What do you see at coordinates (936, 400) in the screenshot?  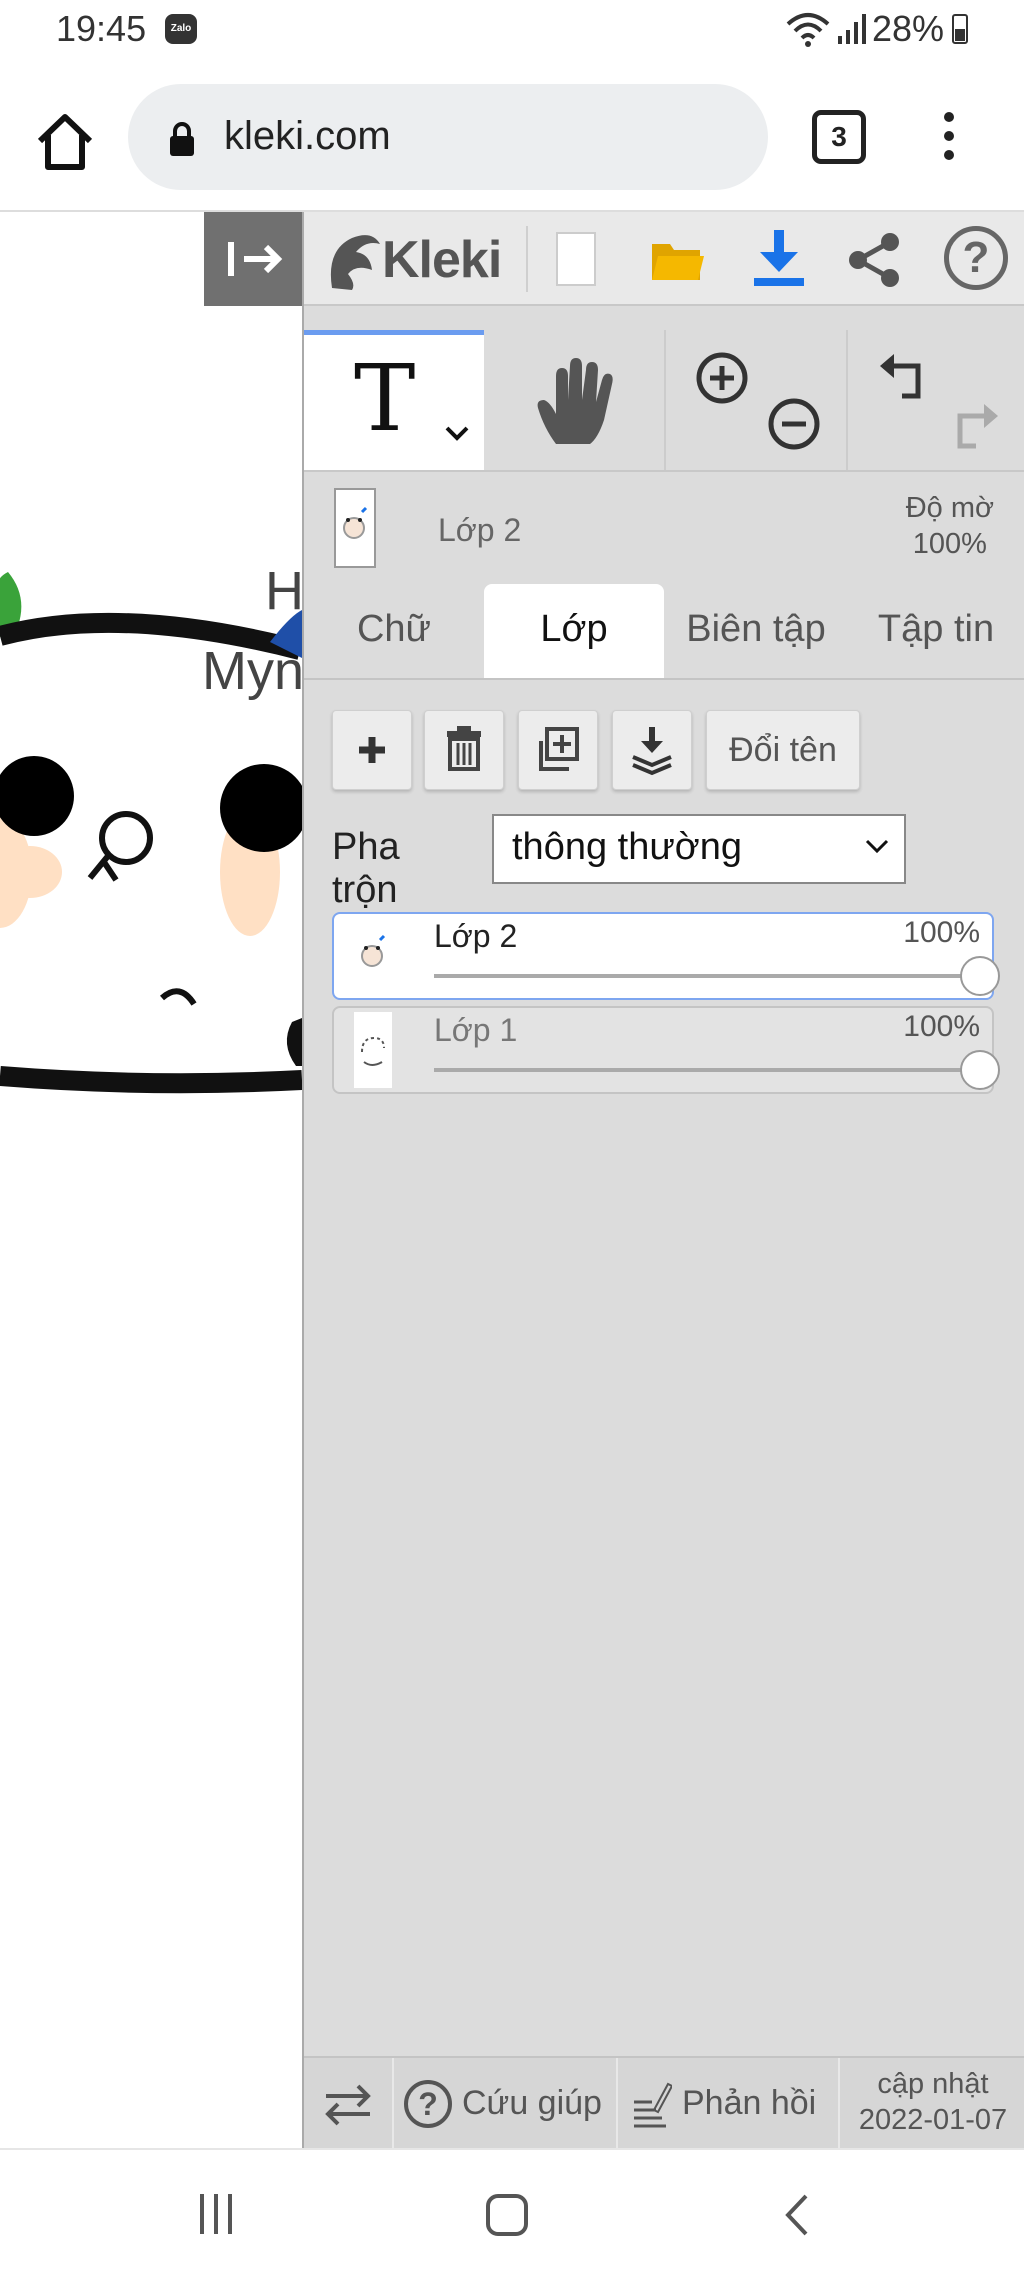 I see `undo-redo-controls` at bounding box center [936, 400].